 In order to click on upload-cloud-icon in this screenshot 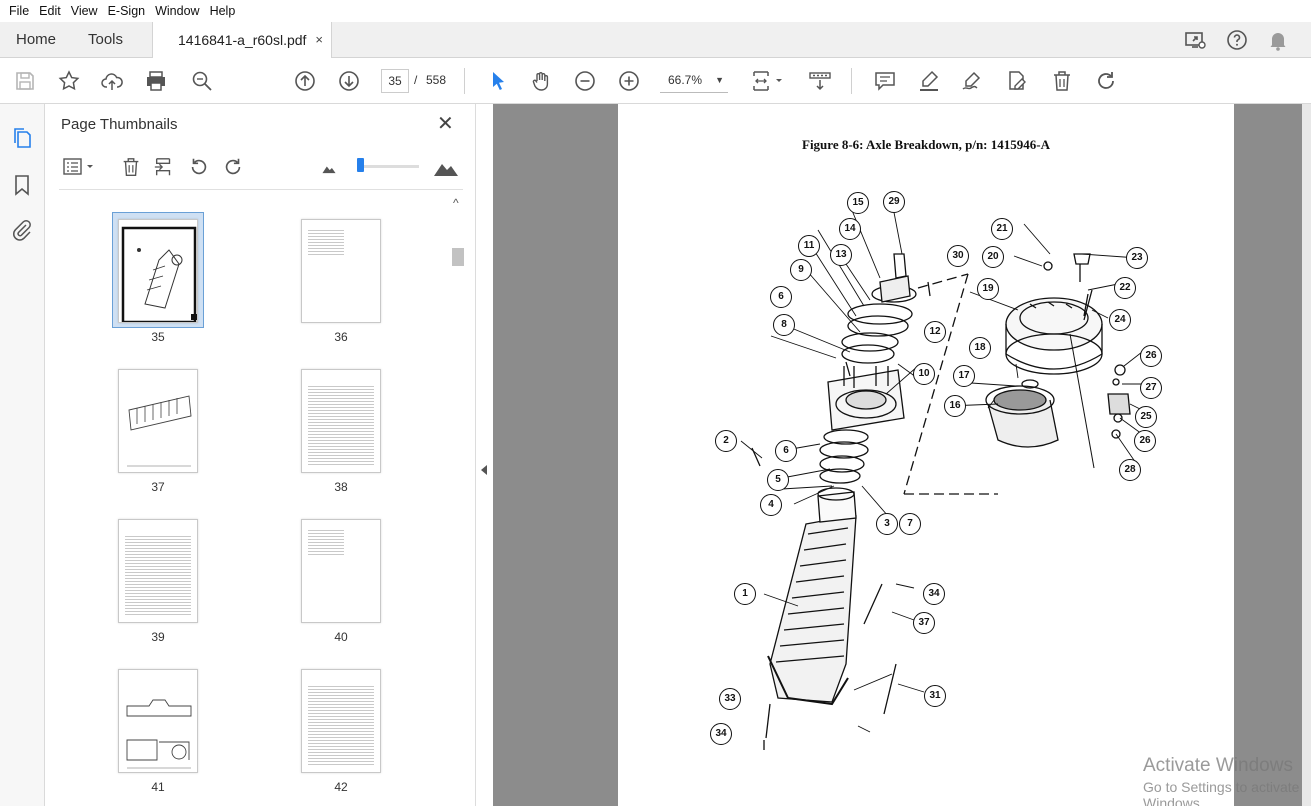, I will do `click(112, 81)`.